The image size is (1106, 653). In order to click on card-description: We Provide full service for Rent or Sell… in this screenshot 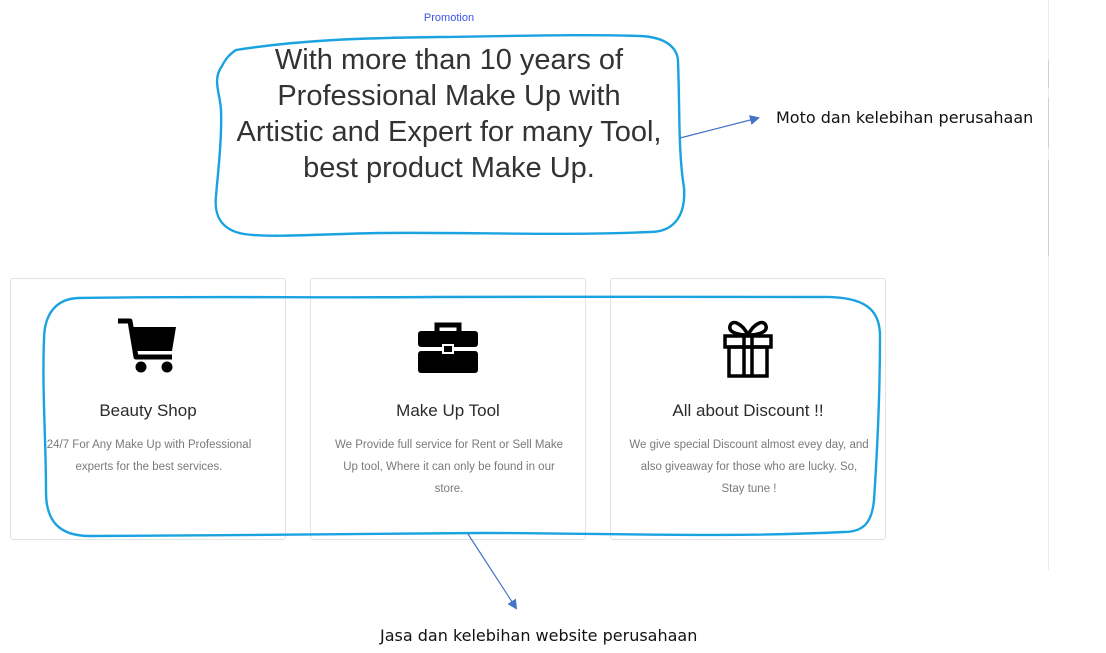, I will do `click(449, 467)`.